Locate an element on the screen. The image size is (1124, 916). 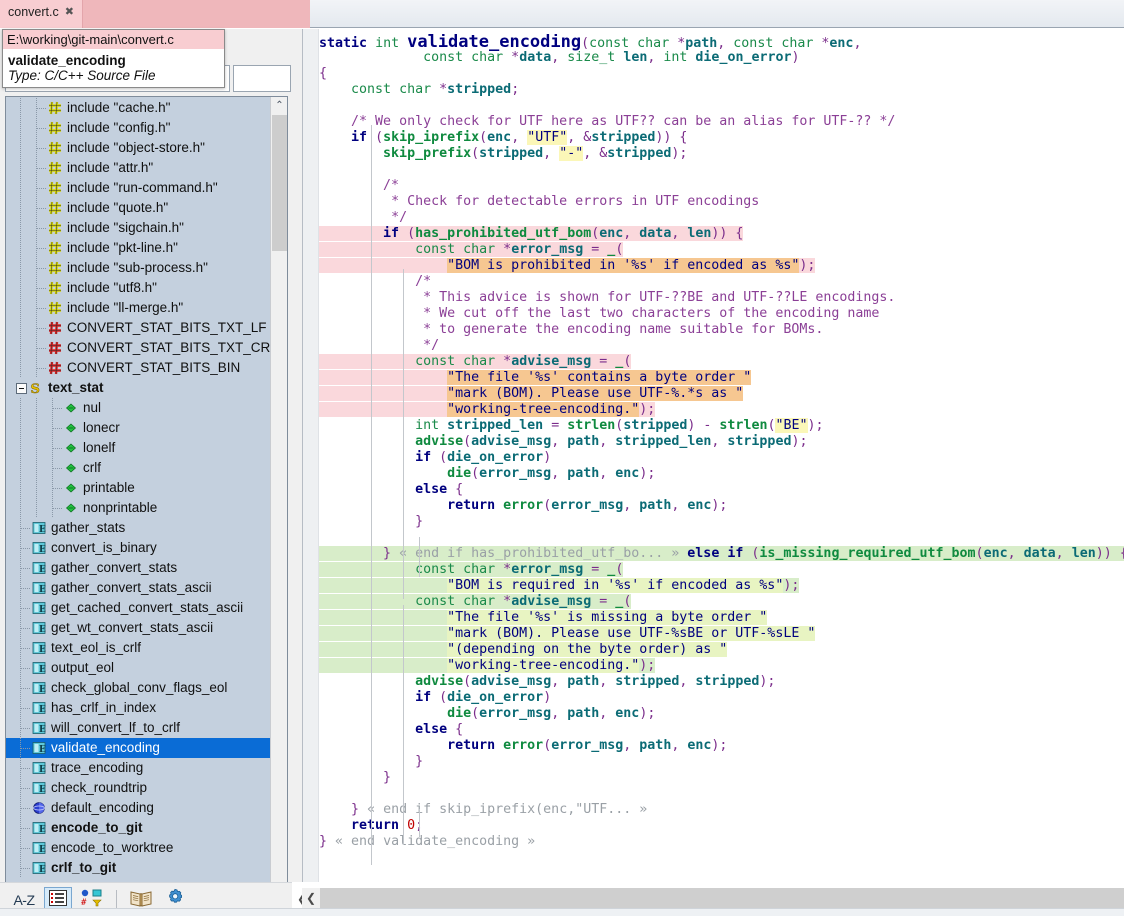
tree-item: Eencode_to_worktree is located at coordinates (138, 848).